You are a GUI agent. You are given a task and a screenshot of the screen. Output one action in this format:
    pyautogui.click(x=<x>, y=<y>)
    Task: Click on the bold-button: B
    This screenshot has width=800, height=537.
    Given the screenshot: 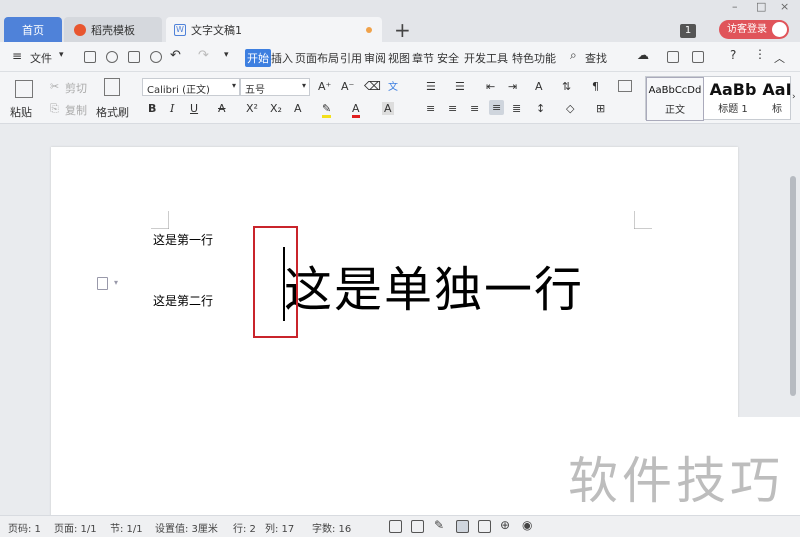 What is the action you would take?
    pyautogui.click(x=152, y=108)
    